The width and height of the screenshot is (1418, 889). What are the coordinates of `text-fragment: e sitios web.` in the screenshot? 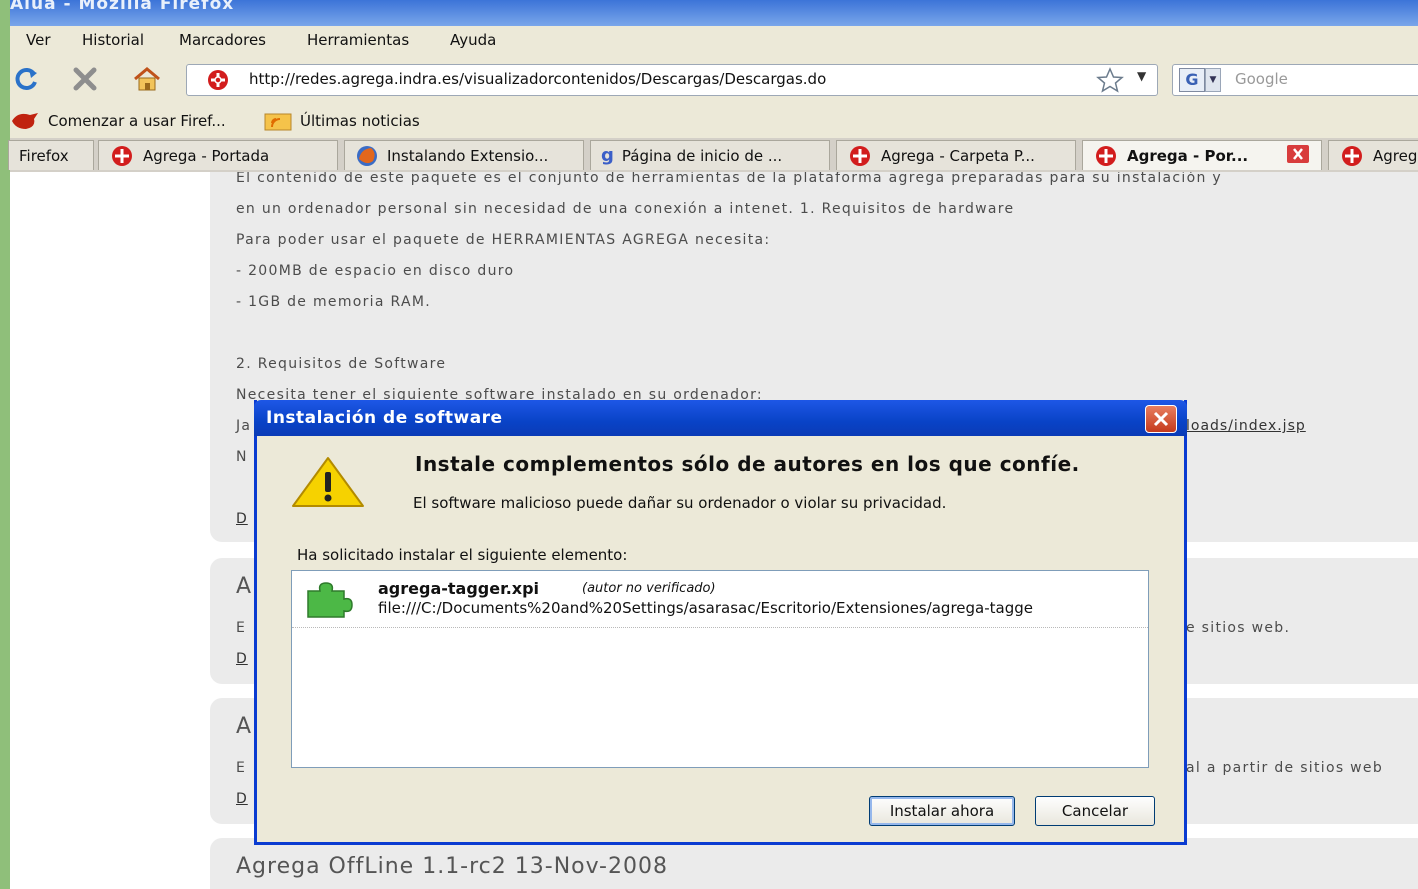 It's located at (1238, 628).